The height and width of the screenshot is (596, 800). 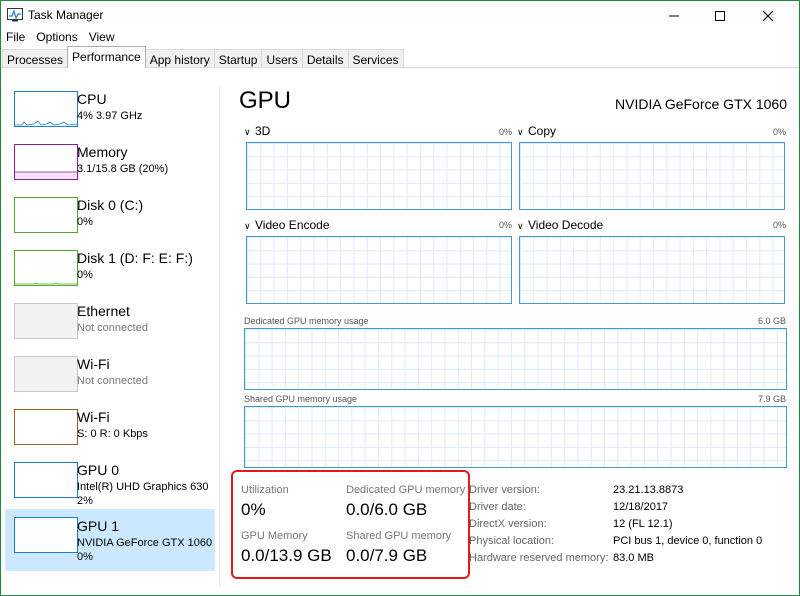 I want to click on close-icon, so click(x=768, y=16).